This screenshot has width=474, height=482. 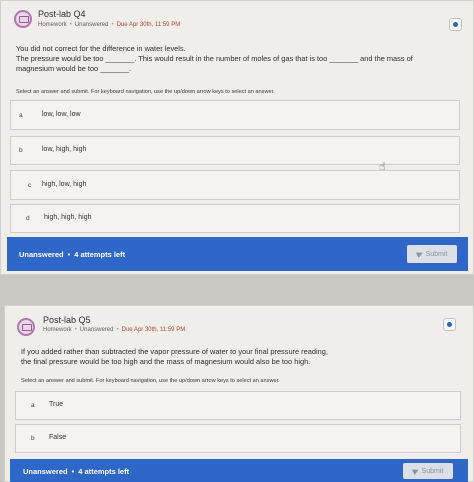 What do you see at coordinates (68, 217) in the screenshot?
I see `option-text: high, high, high` at bounding box center [68, 217].